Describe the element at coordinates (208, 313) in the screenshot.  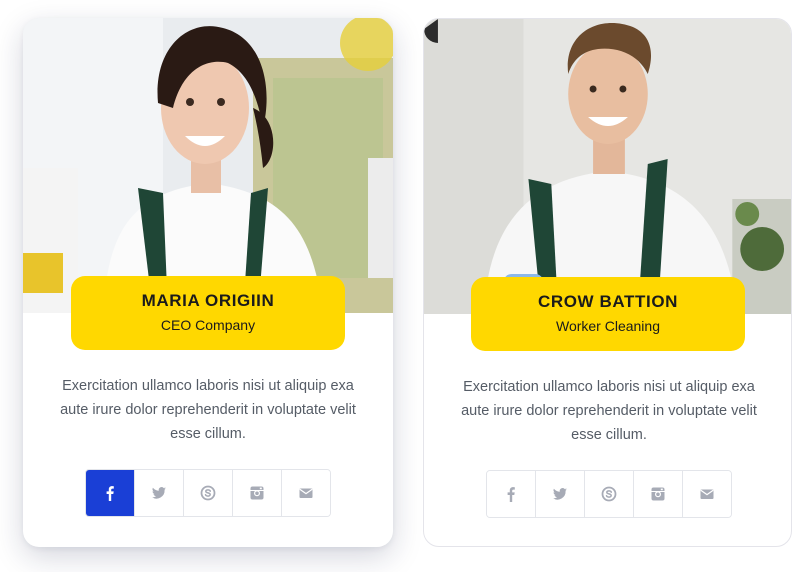
I see `name-plate: MARIA ORIGIIN CEO Company` at that location.